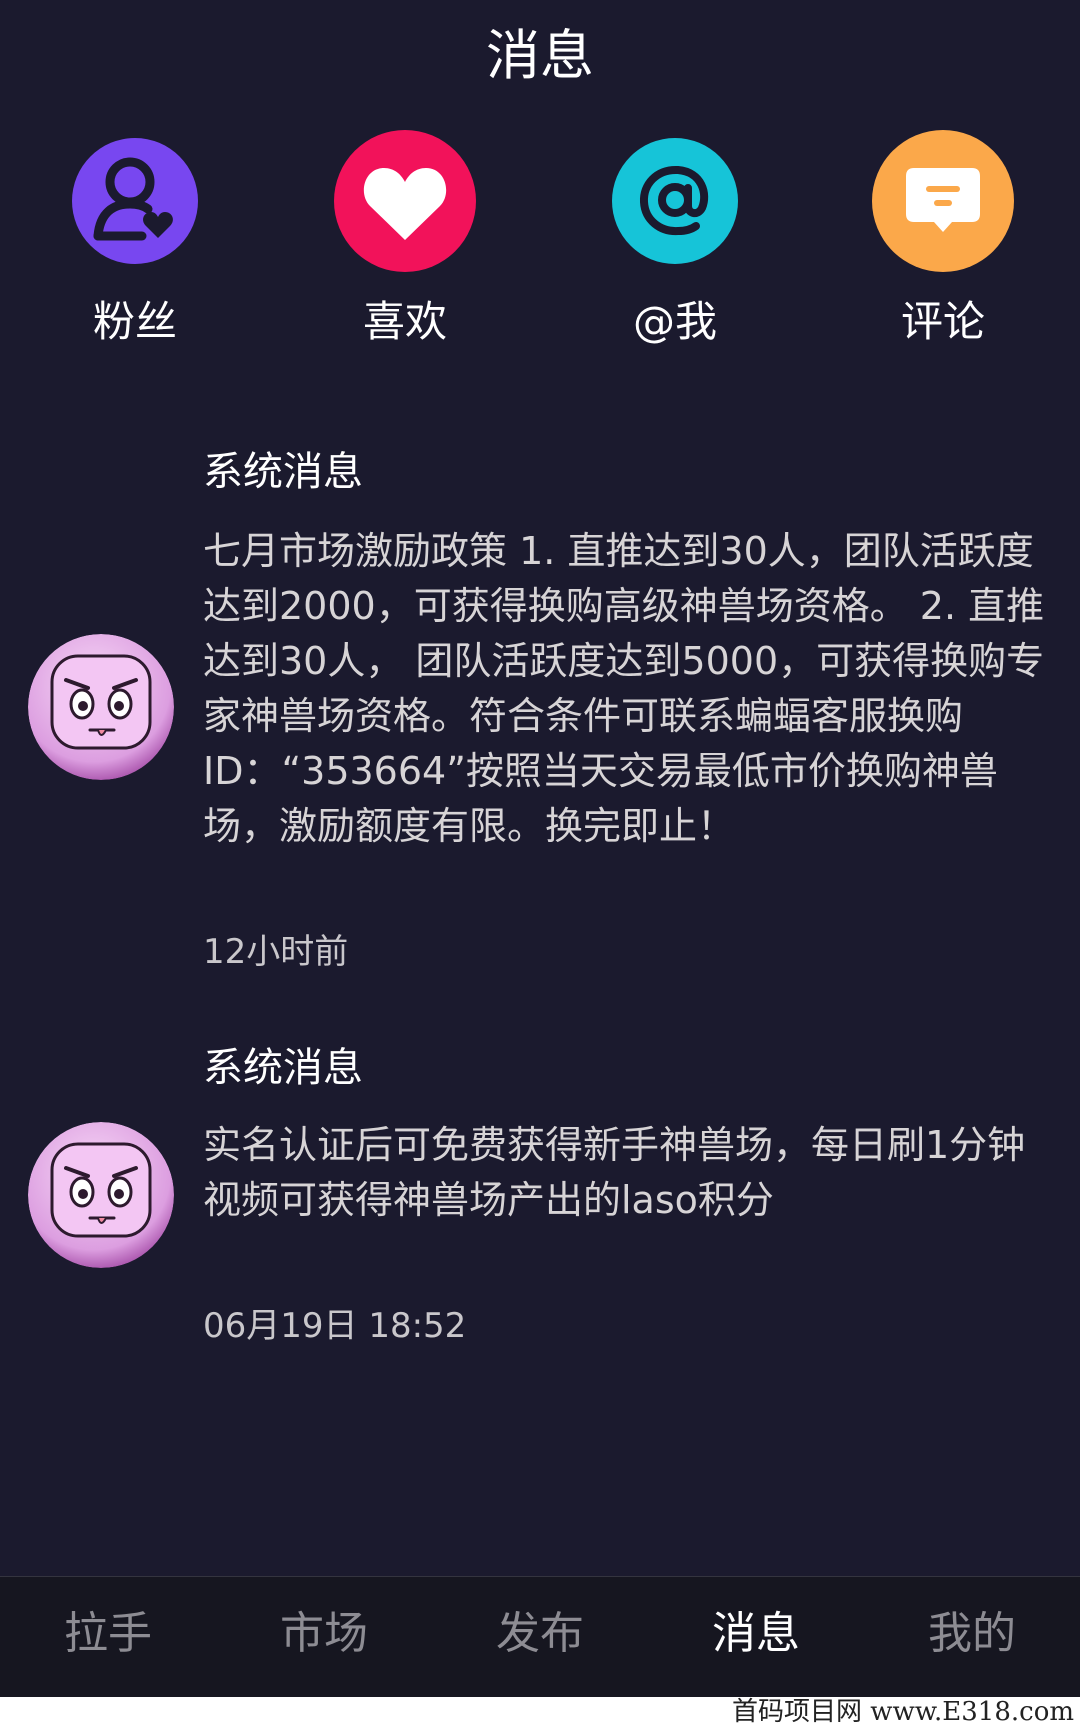 The width and height of the screenshot is (1080, 1728). I want to click on page-title: 消息, so click(540, 55).